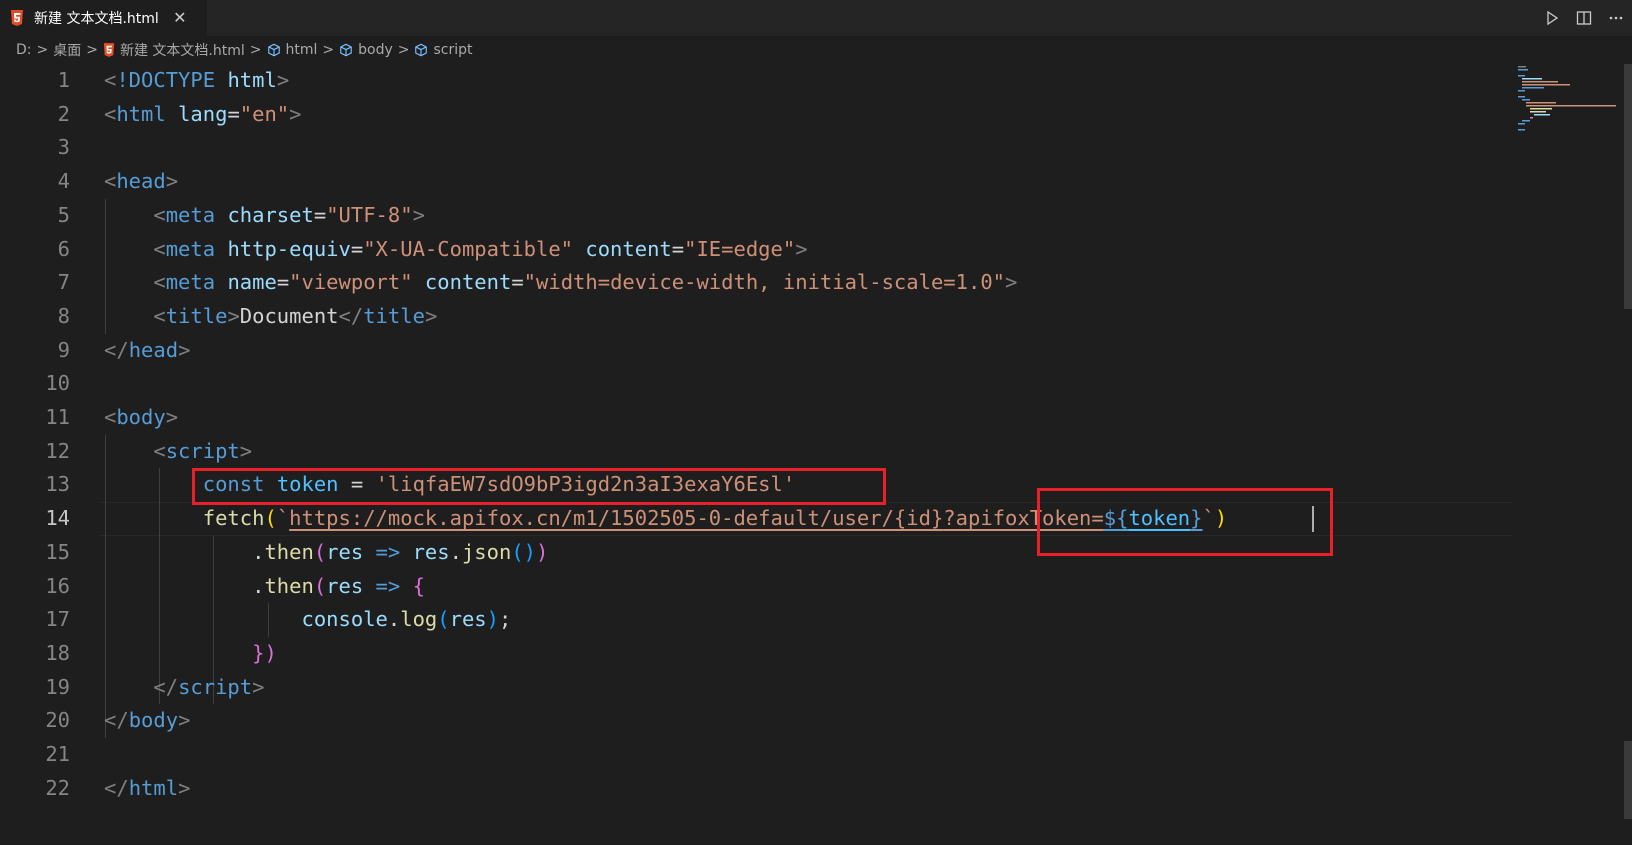 The height and width of the screenshot is (845, 1632). I want to click on scrollbar-thumb, so click(1628, 186).